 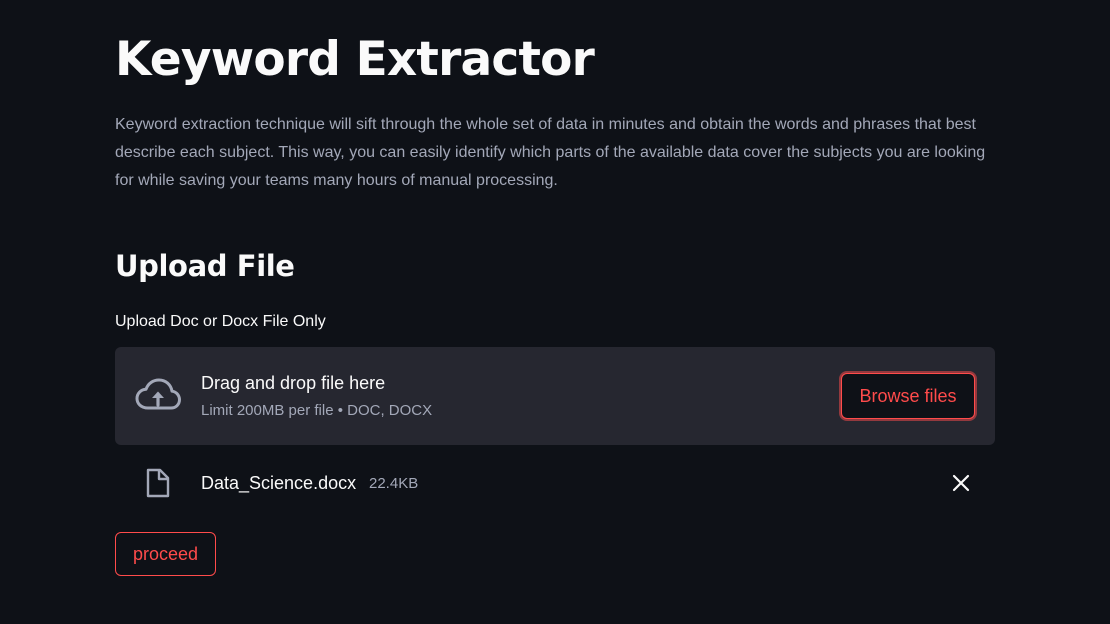 What do you see at coordinates (158, 394) in the screenshot?
I see `cloud-upload-icon` at bounding box center [158, 394].